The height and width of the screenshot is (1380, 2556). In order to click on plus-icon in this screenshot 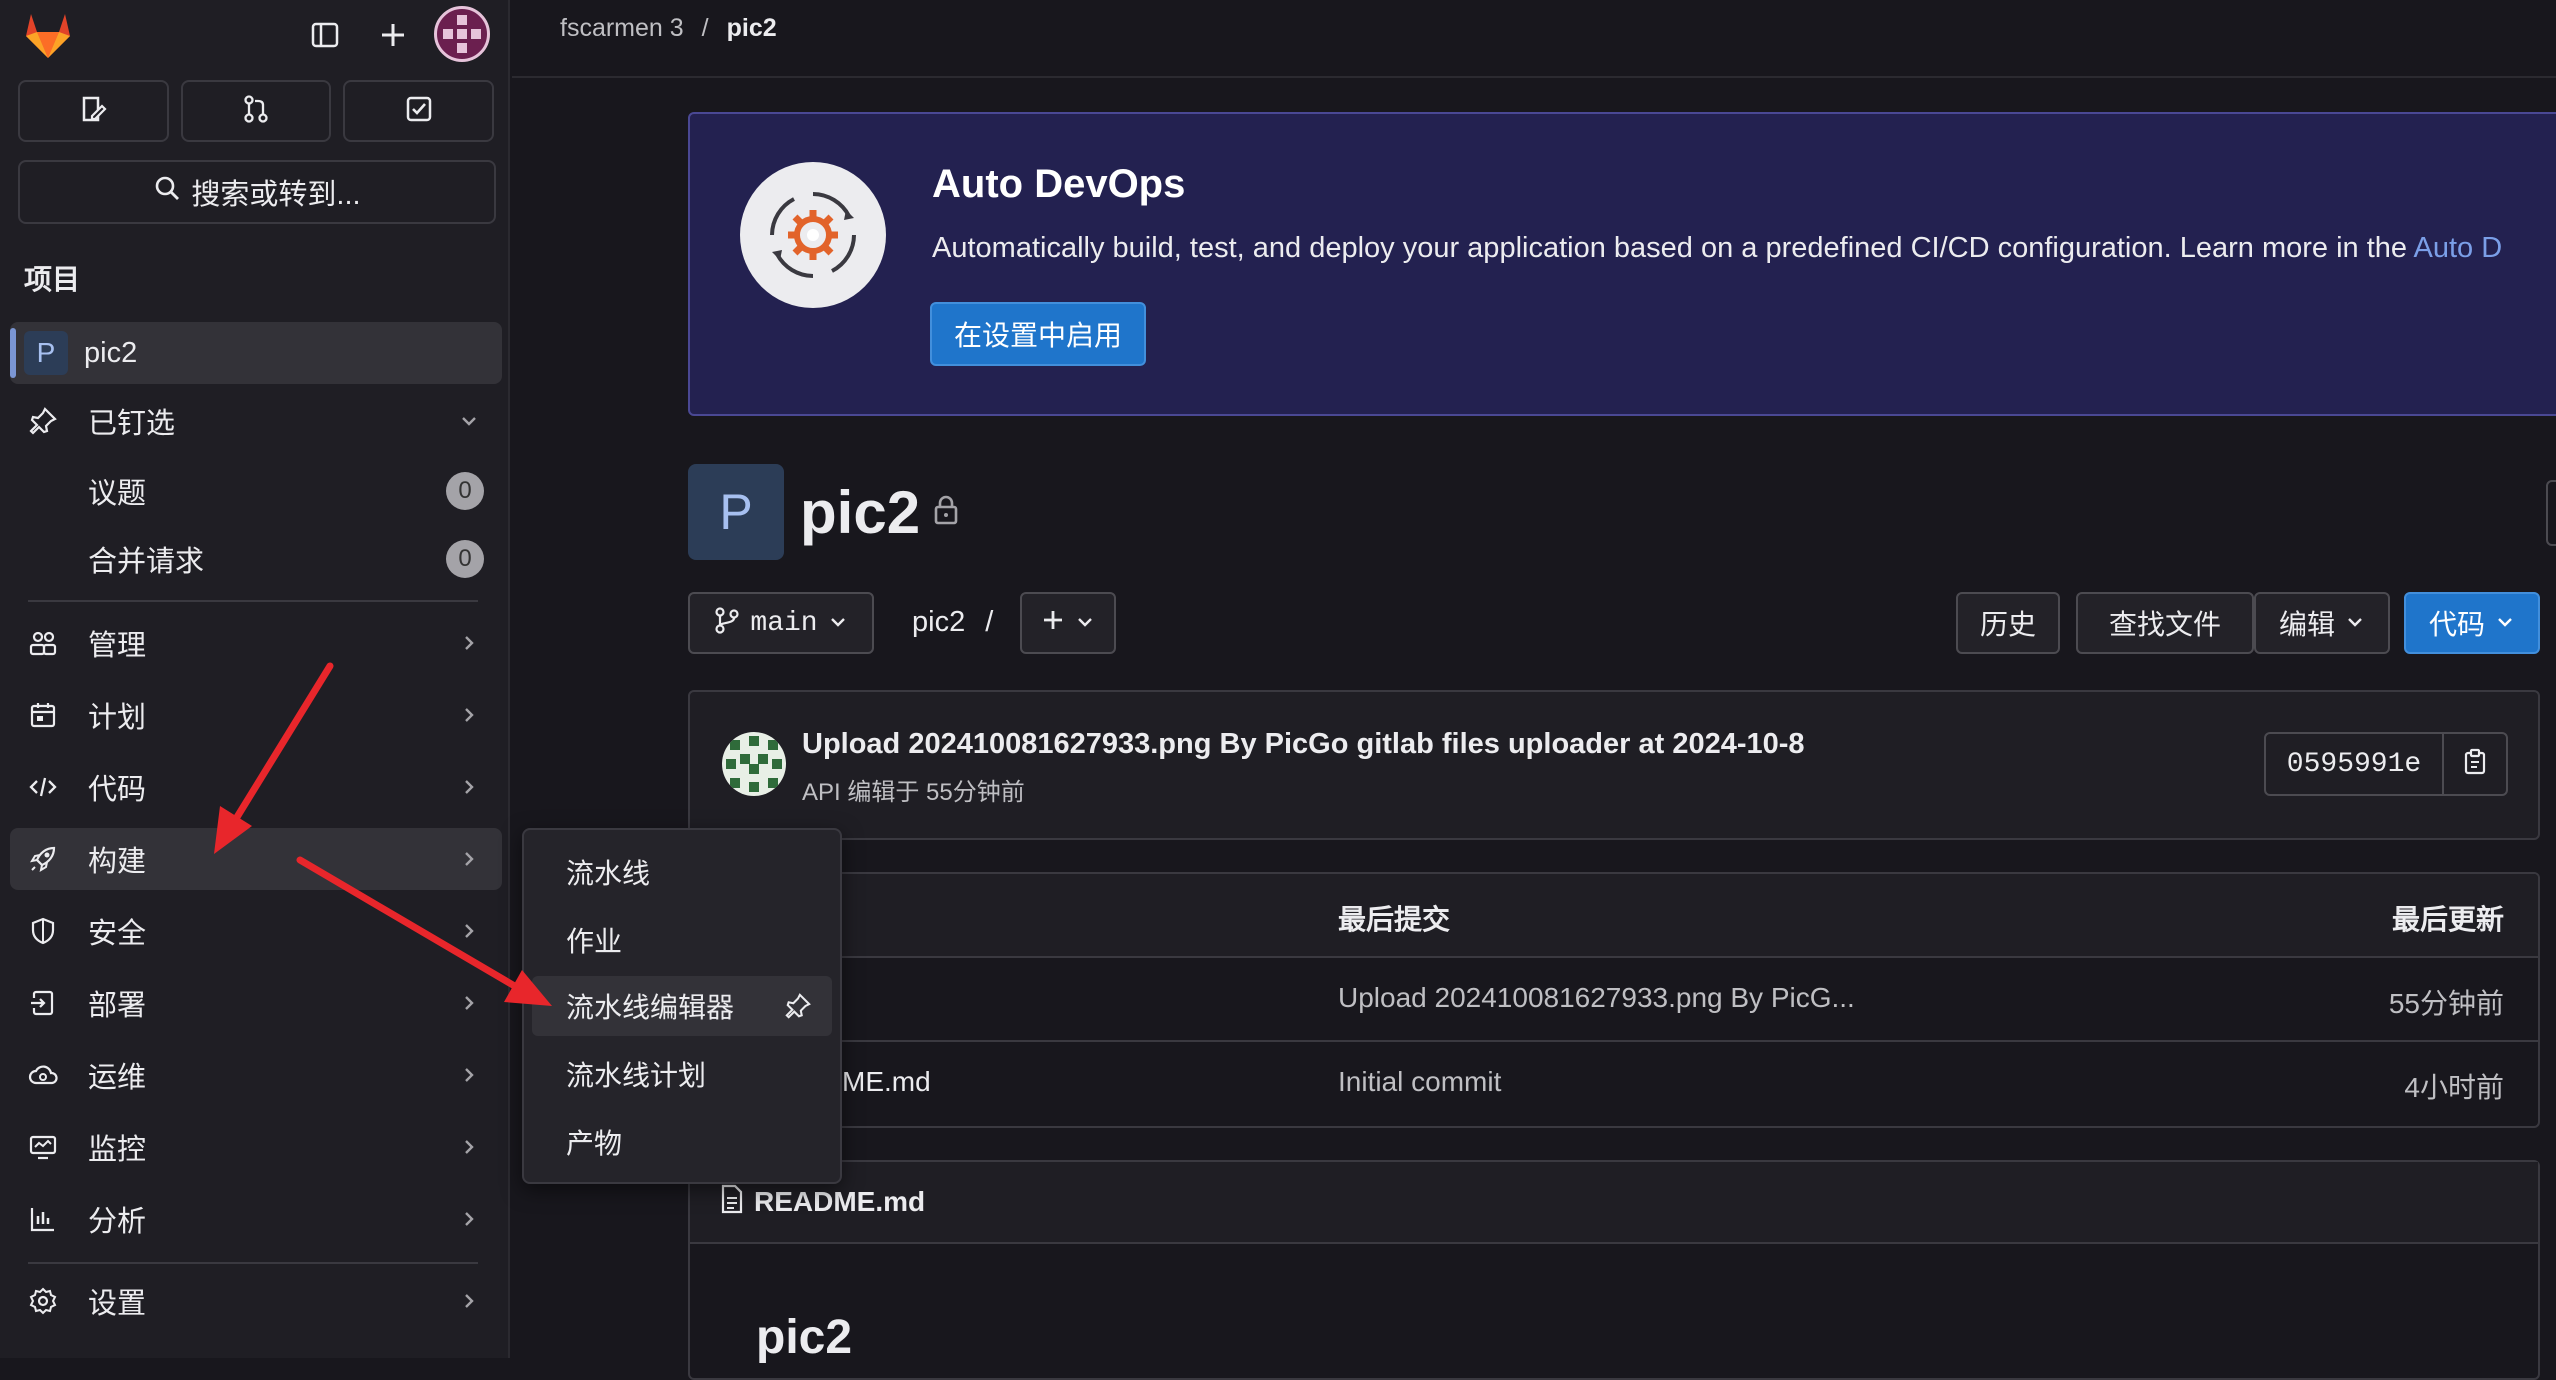, I will do `click(393, 35)`.